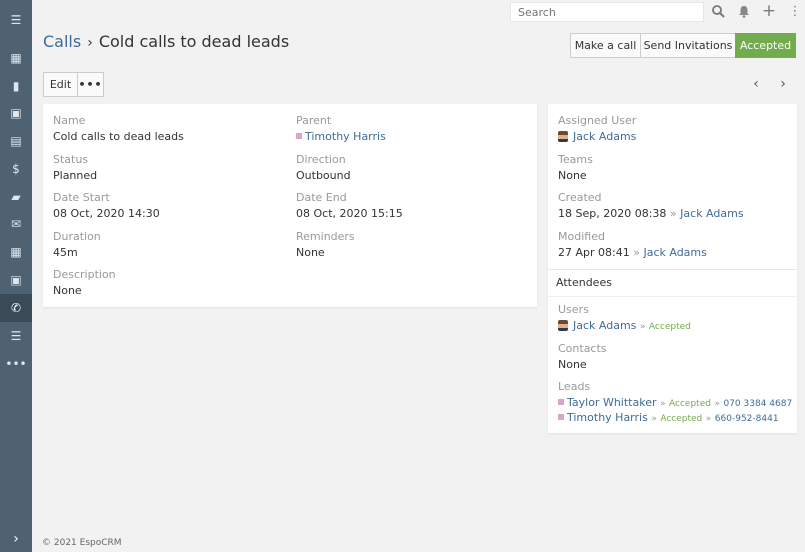 The width and height of the screenshot is (805, 552). What do you see at coordinates (118, 136) in the screenshot?
I see `field-value: Cold calls to dead leads` at bounding box center [118, 136].